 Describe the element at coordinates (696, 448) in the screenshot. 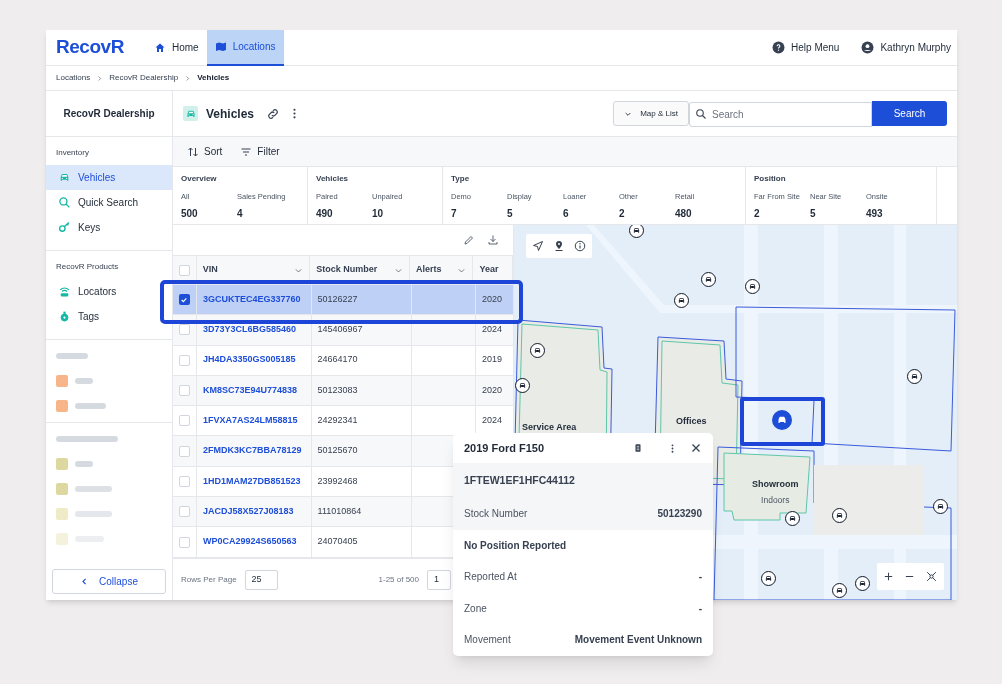

I see `close-icon` at that location.